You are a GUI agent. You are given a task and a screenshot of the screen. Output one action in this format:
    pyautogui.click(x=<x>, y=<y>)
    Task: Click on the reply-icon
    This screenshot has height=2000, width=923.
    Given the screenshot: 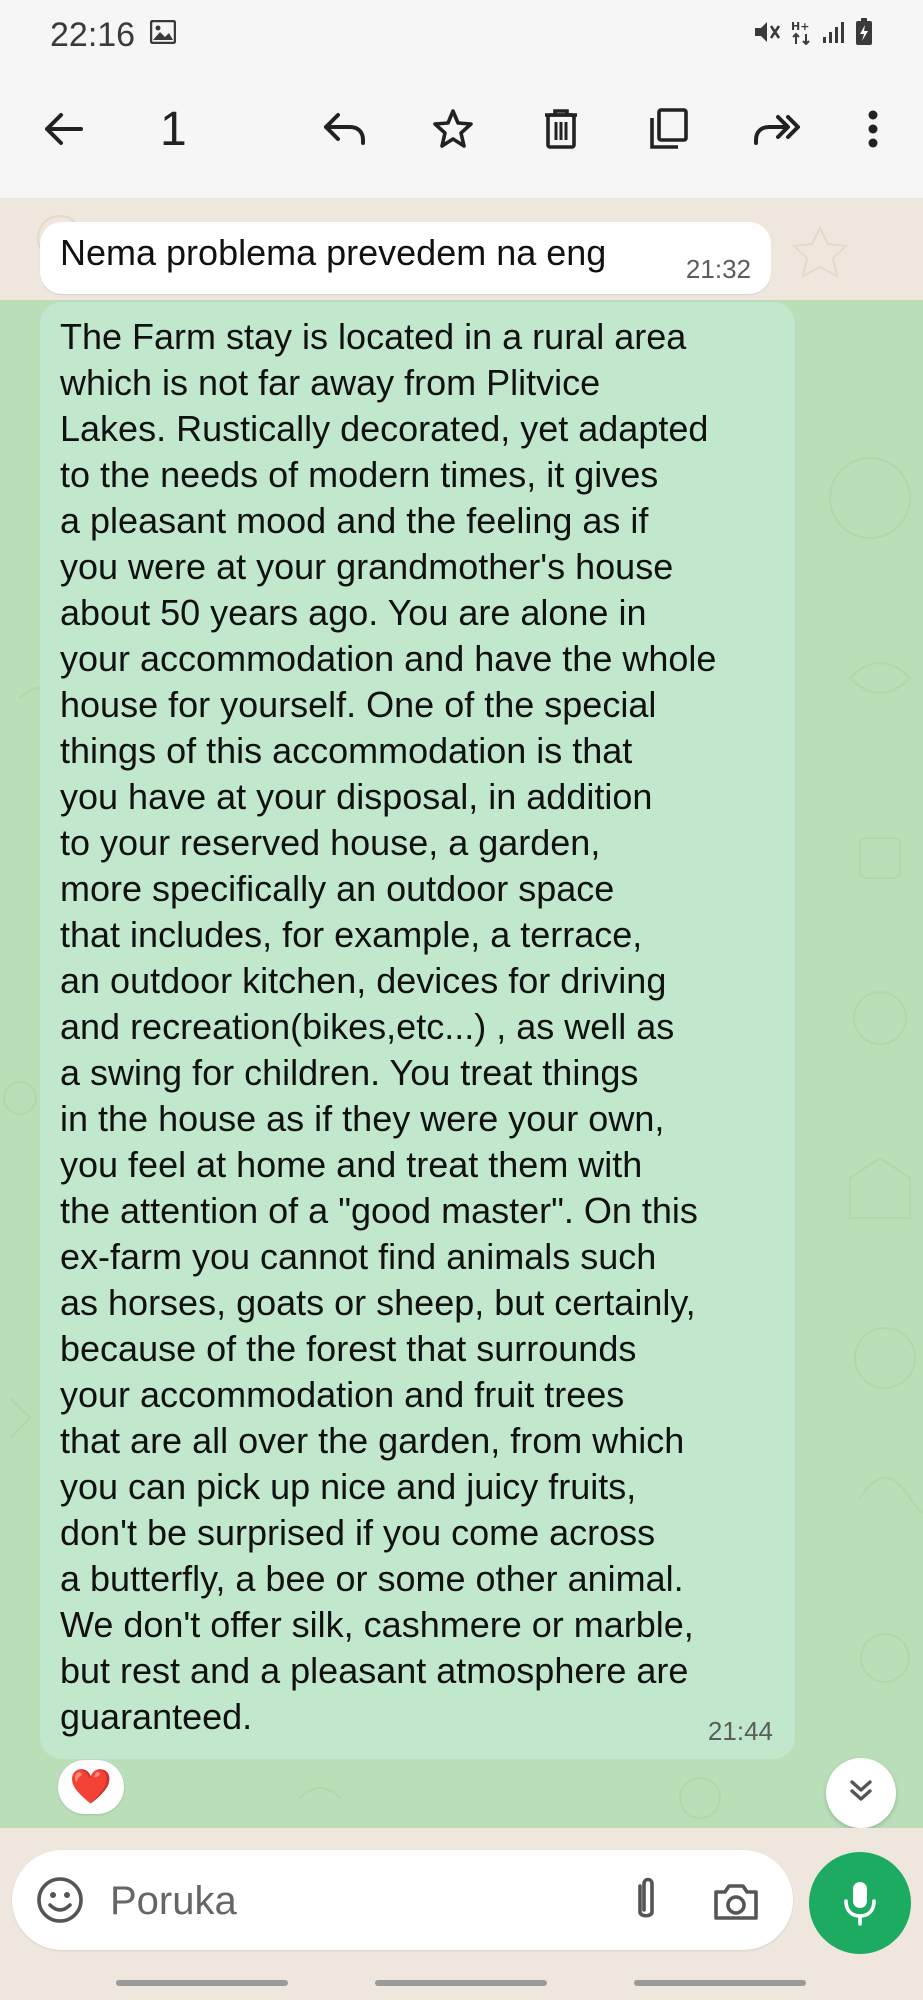 What is the action you would take?
    pyautogui.click(x=345, y=131)
    